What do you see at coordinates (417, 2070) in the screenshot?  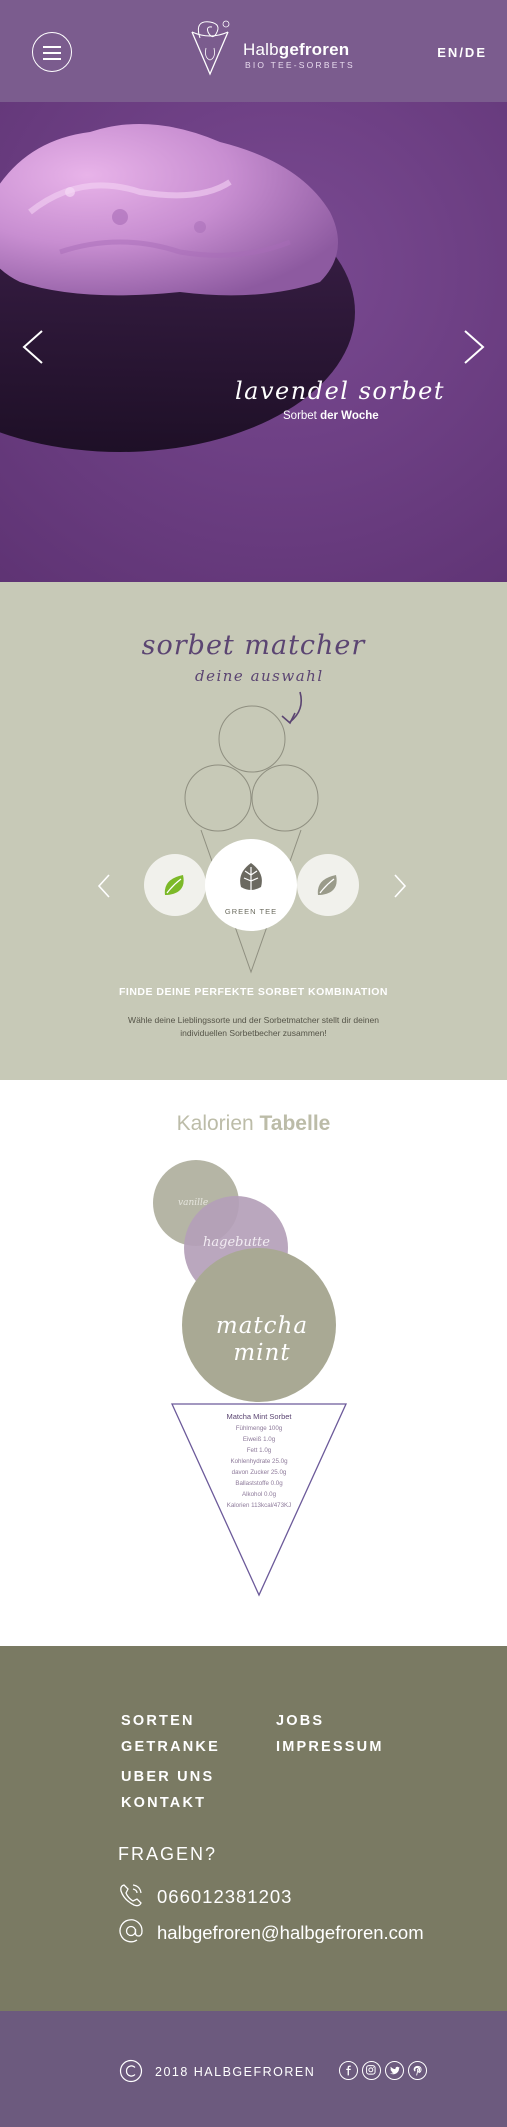 I see `pinterest-icon` at bounding box center [417, 2070].